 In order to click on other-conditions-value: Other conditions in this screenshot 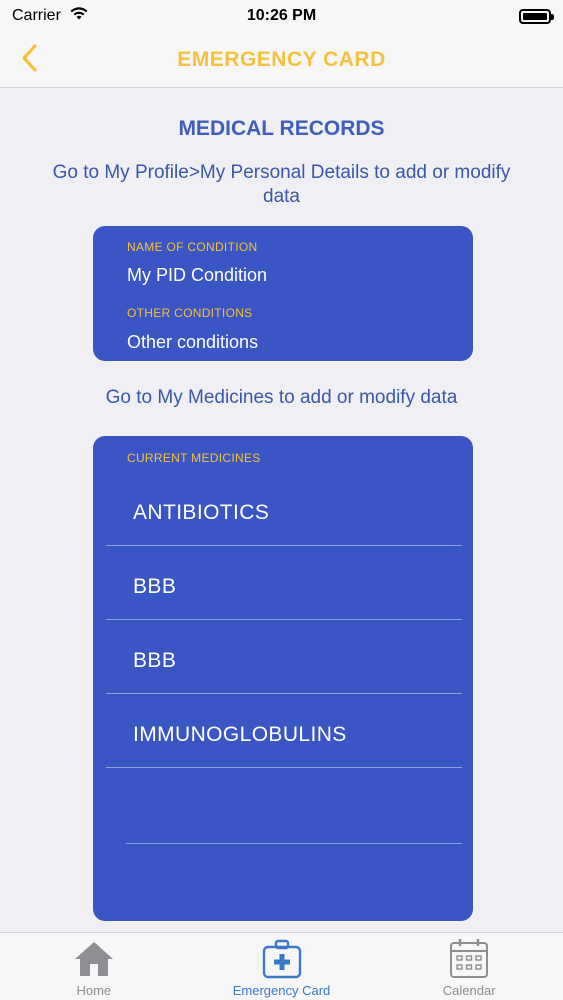, I will do `click(193, 342)`.